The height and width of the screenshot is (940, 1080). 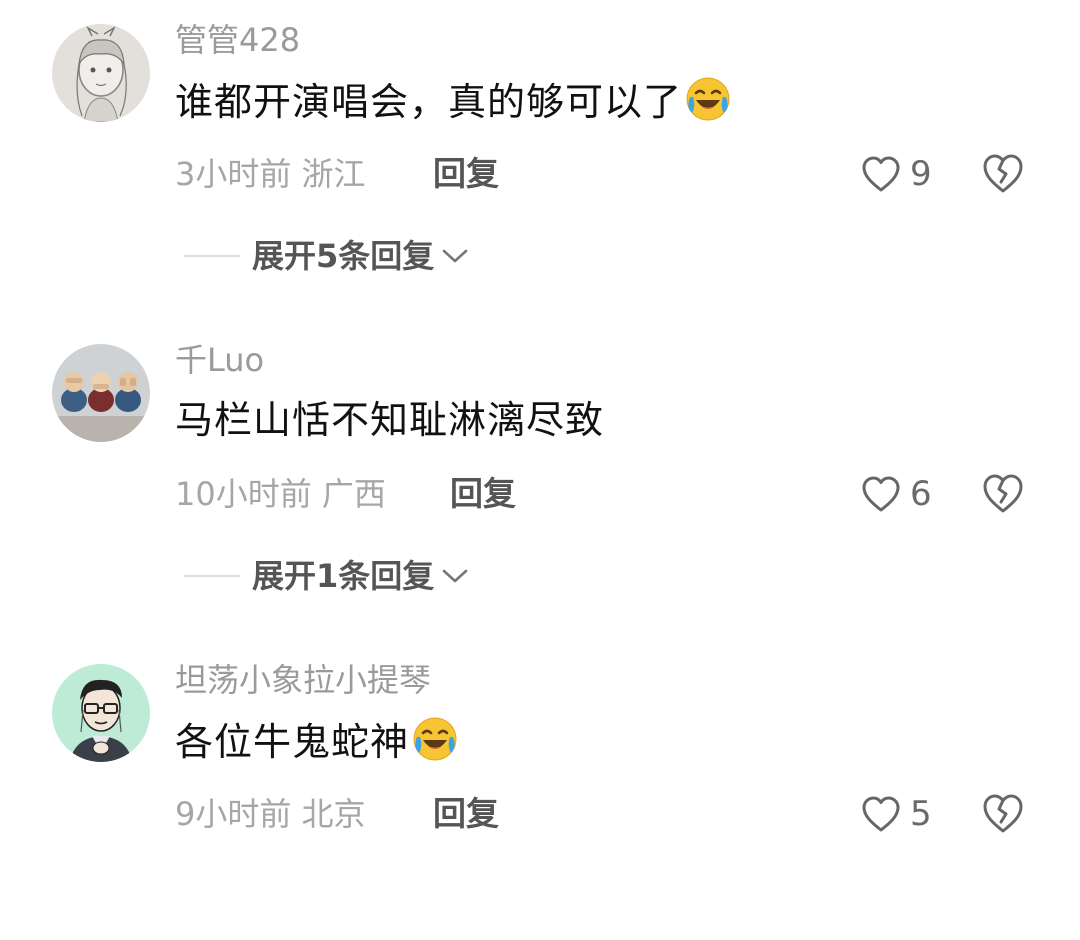 I want to click on username: 管管428, so click(x=237, y=40).